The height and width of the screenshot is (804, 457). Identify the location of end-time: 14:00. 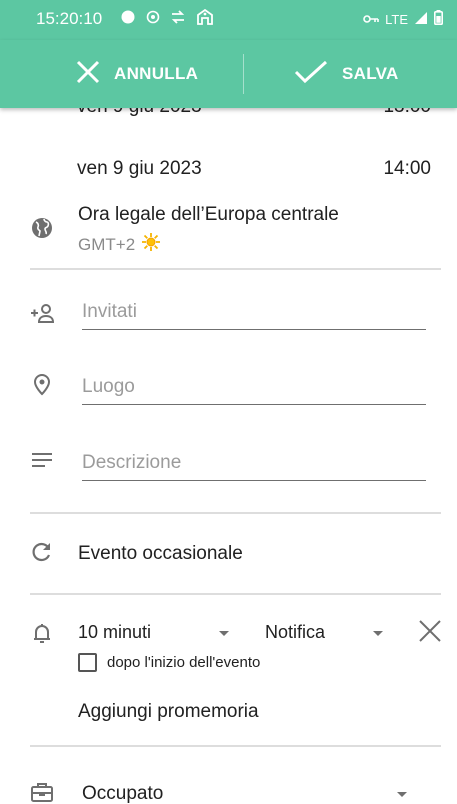
(407, 169).